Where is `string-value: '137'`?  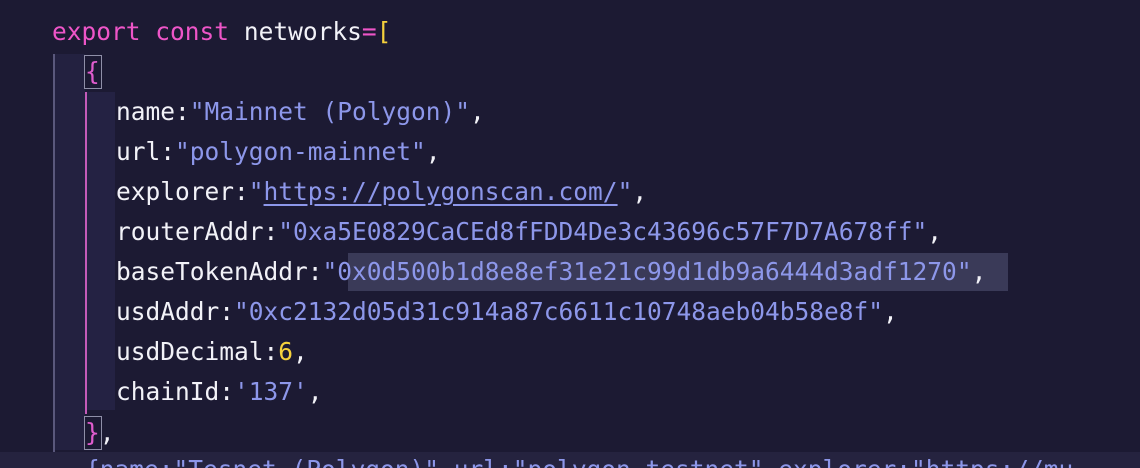 string-value: '137' is located at coordinates (271, 391).